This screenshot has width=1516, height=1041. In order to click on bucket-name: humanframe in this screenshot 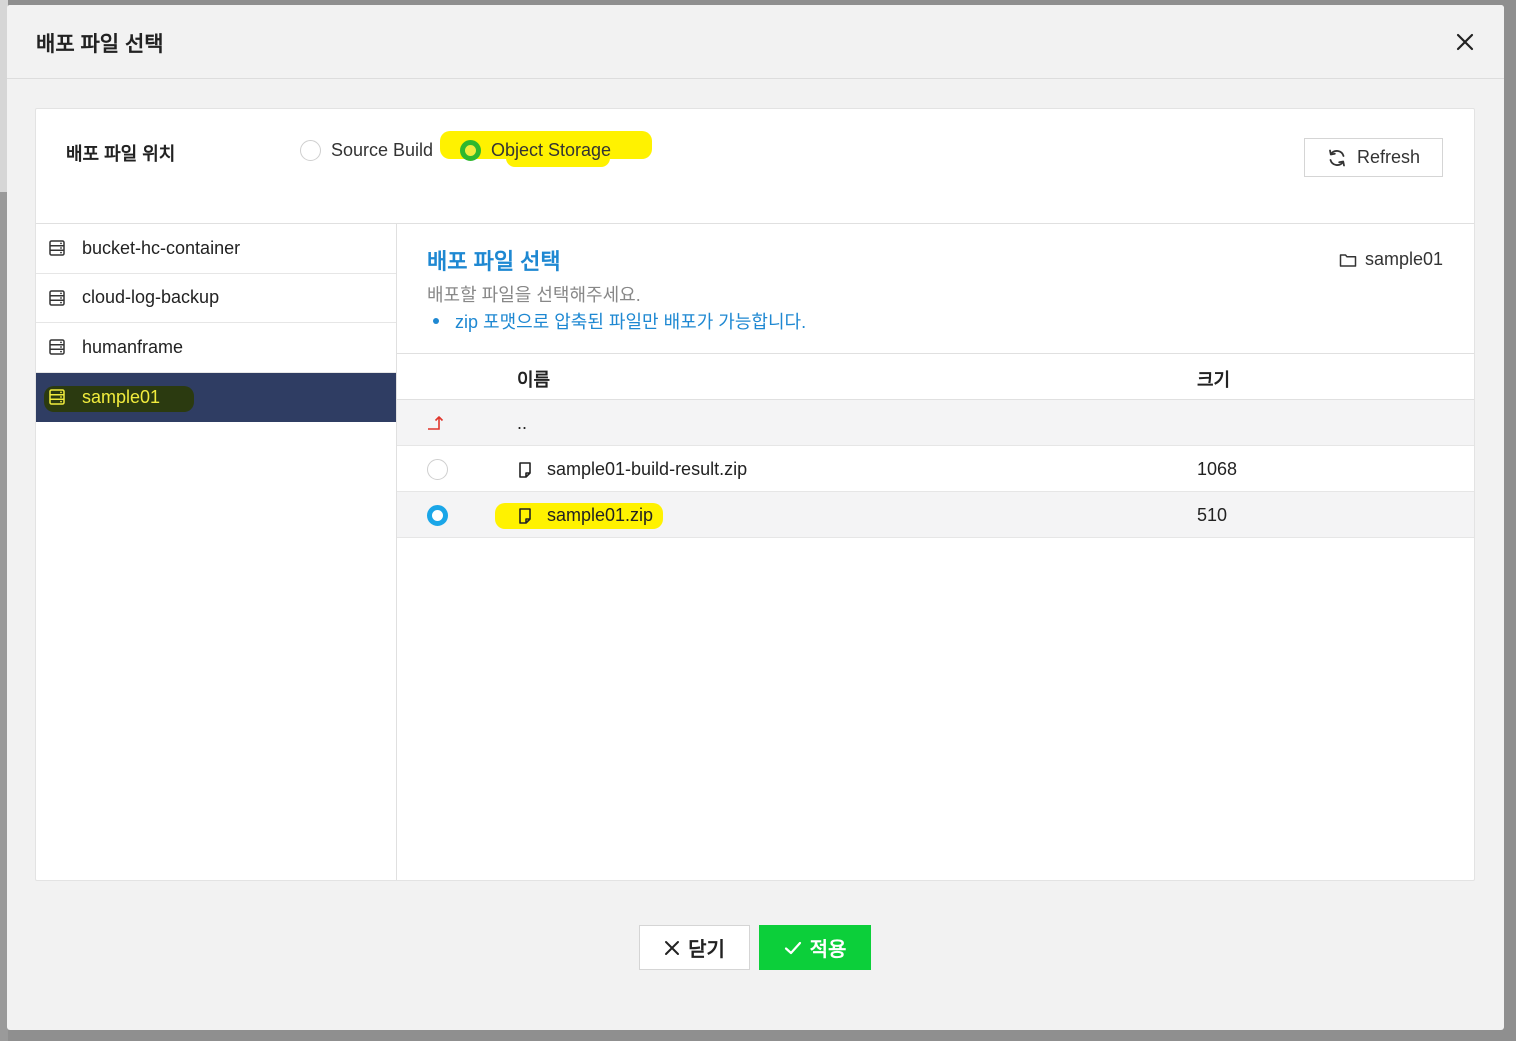, I will do `click(133, 346)`.